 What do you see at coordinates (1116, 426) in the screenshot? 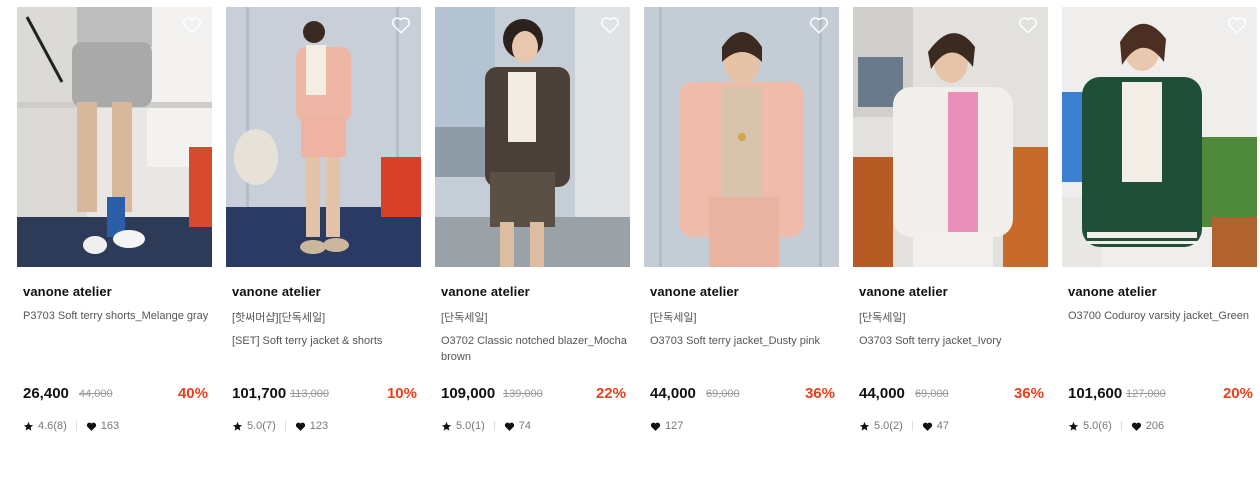
I see `review-meta: 5.0(6) 206` at bounding box center [1116, 426].